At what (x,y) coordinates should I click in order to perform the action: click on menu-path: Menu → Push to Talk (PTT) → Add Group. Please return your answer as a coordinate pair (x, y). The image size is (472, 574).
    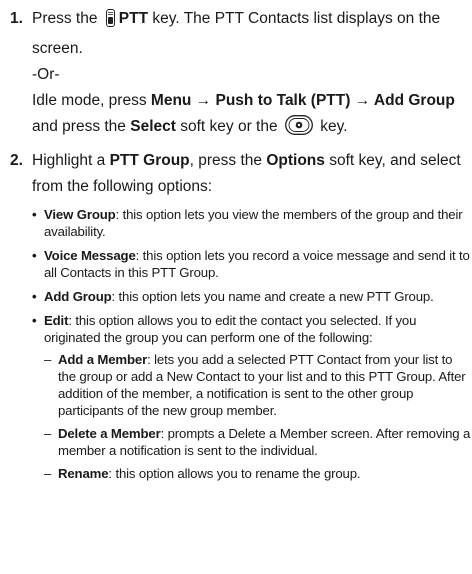
    Looking at the image, I should click on (302, 100).